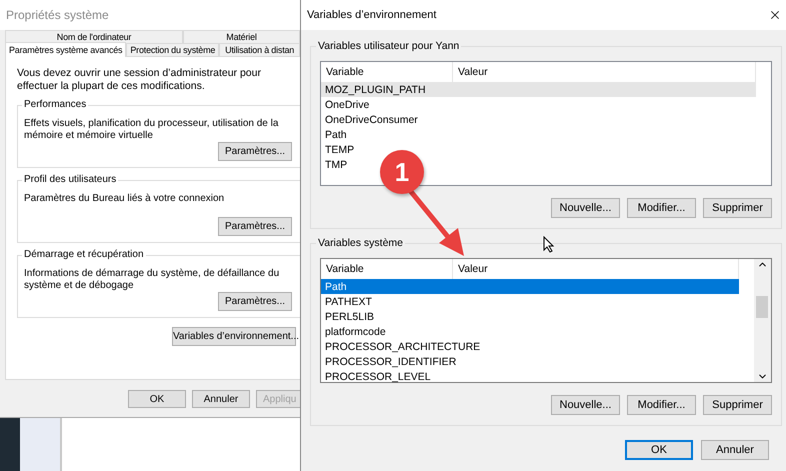 This screenshot has width=786, height=471. I want to click on group-title: Démarrage et récupération, so click(84, 254).